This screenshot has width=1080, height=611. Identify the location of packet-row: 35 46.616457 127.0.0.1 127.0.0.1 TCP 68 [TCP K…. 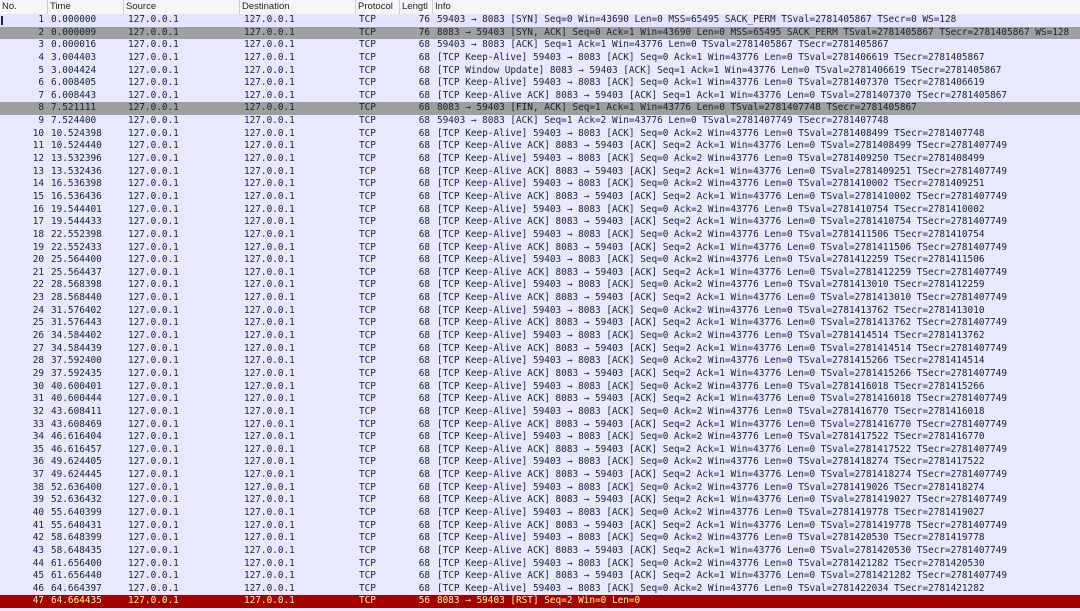
(540, 450).